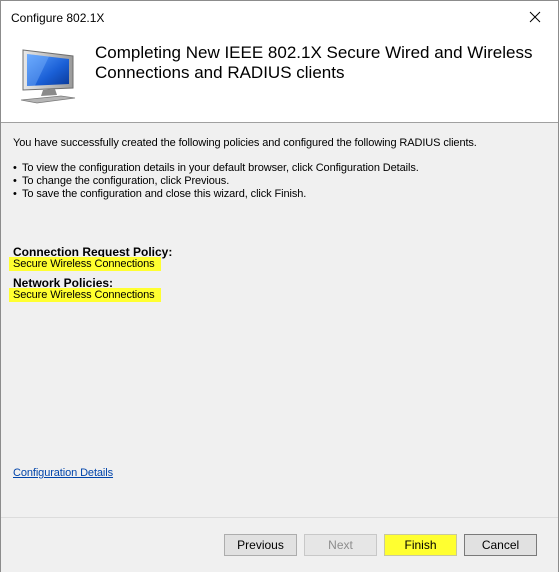  What do you see at coordinates (340, 545) in the screenshot?
I see `next-button: Next` at bounding box center [340, 545].